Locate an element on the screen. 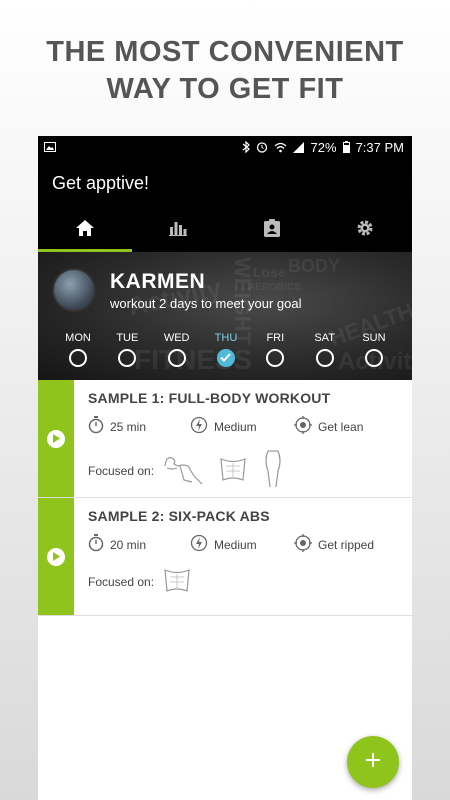 The width and height of the screenshot is (450, 800). workout-title: SAMPLE 2: SIX-PACK ABS is located at coordinates (179, 516).